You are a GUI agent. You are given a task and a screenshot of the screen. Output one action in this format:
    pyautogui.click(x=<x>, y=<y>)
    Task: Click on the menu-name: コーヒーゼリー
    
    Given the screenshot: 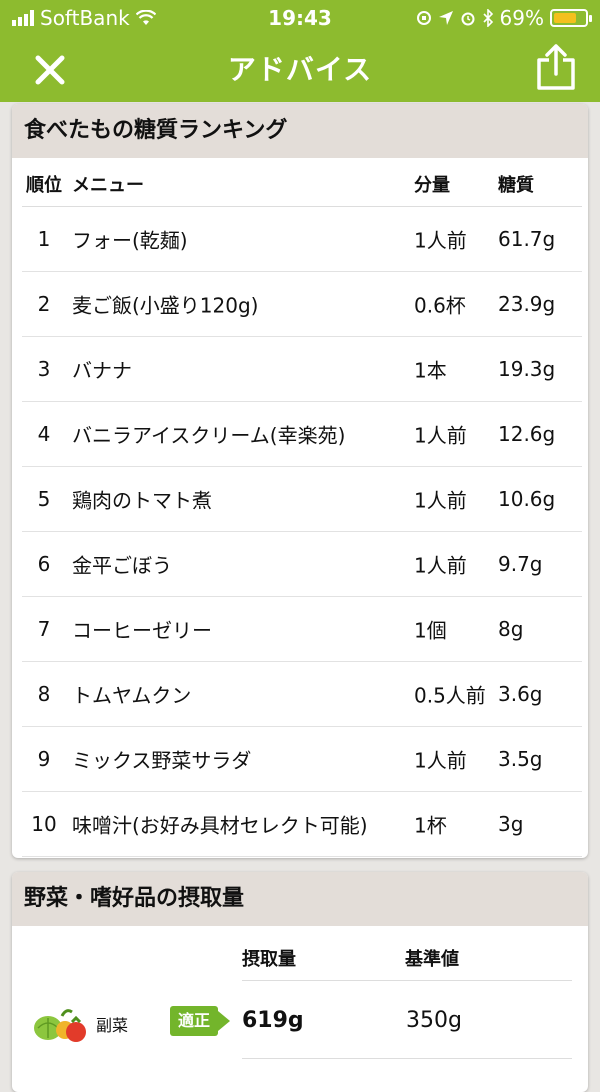 What is the action you would take?
    pyautogui.click(x=142, y=630)
    